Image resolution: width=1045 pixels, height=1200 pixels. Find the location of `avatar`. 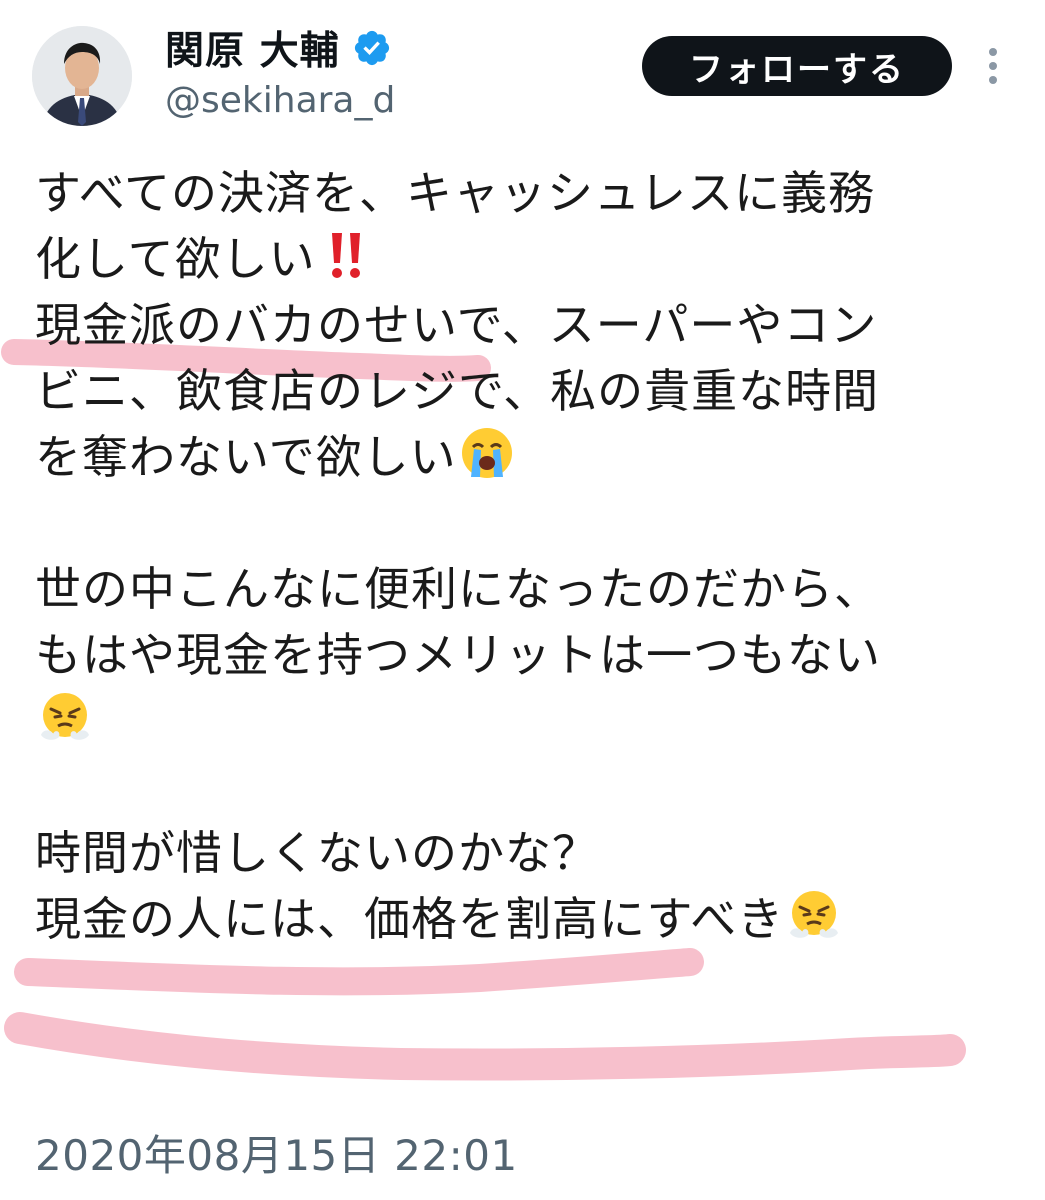

avatar is located at coordinates (82, 76).